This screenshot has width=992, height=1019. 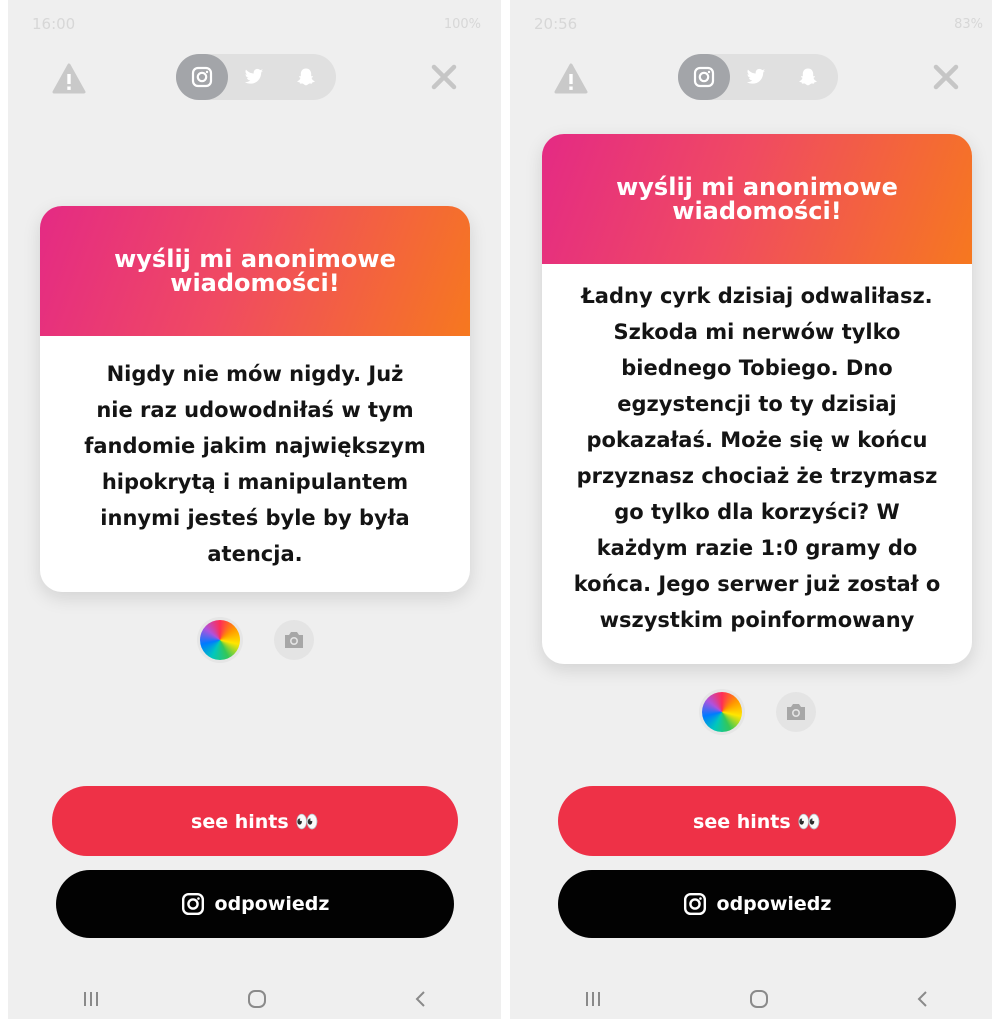 What do you see at coordinates (54, 24) in the screenshot?
I see `status-time: 16:00` at bounding box center [54, 24].